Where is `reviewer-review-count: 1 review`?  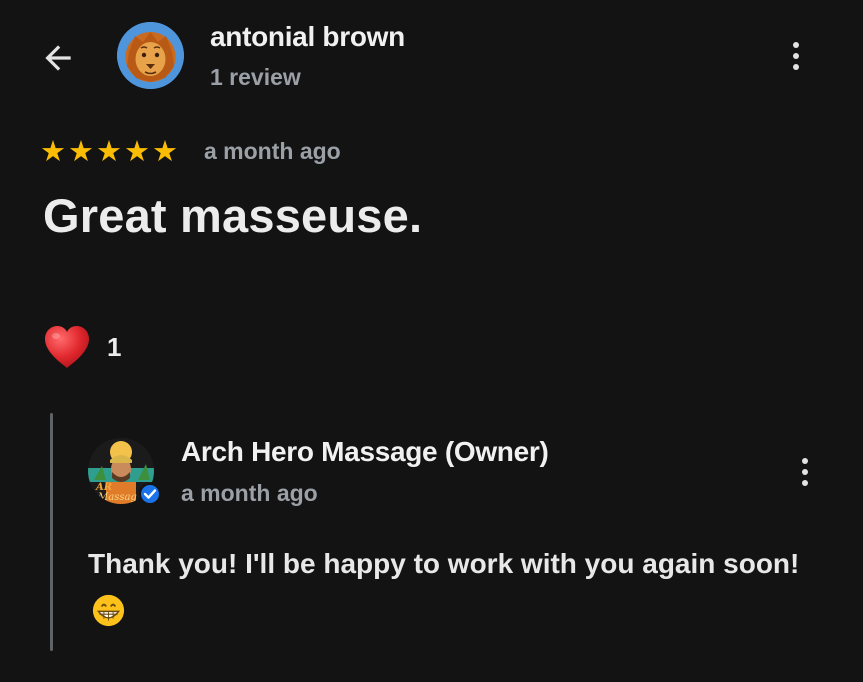
reviewer-review-count: 1 review is located at coordinates (255, 77).